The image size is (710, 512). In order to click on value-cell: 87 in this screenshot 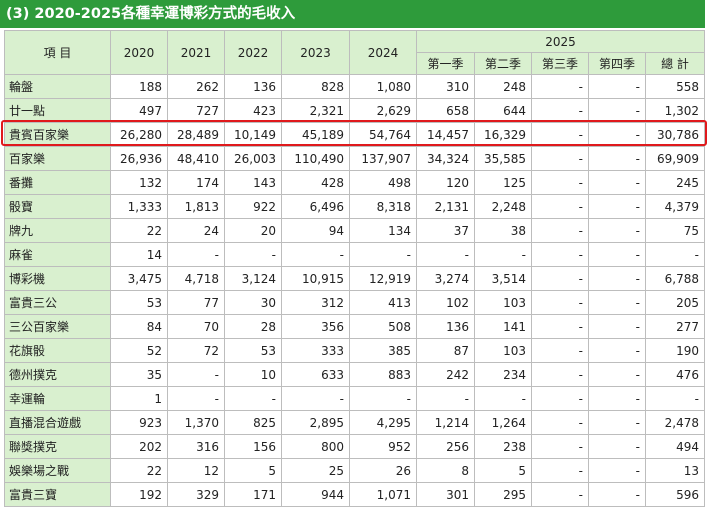, I will do `click(445, 350)`.